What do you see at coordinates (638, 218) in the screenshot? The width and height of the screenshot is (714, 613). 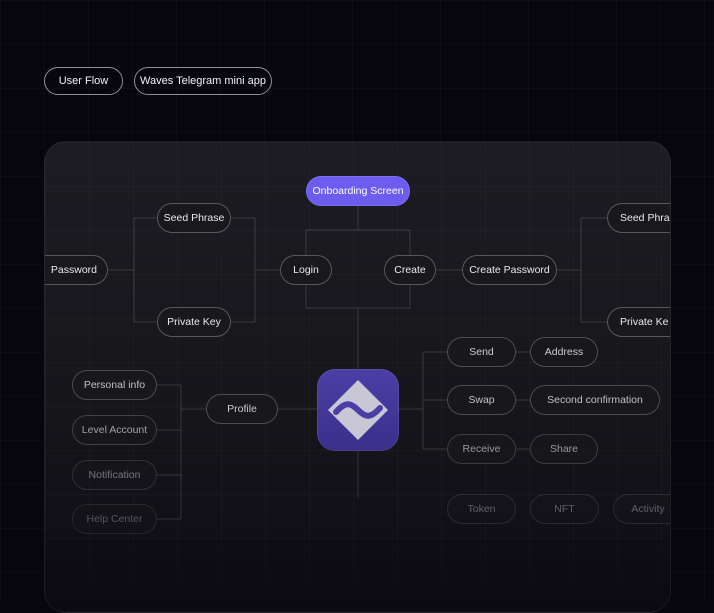 I see `node-seed-phrase-right: Seed Phra` at bounding box center [638, 218].